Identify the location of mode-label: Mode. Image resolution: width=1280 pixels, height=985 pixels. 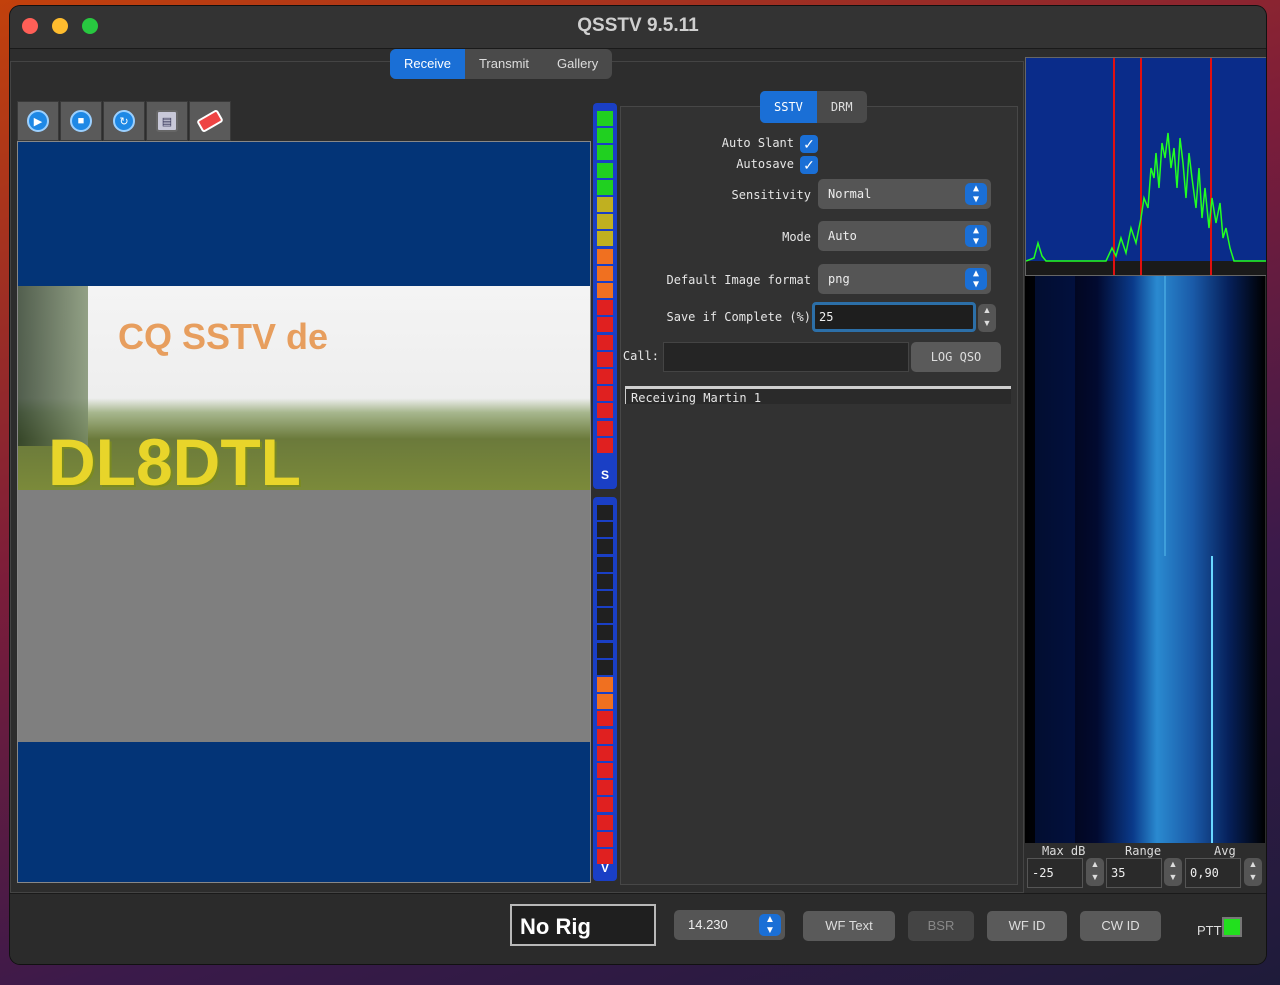
(796, 237).